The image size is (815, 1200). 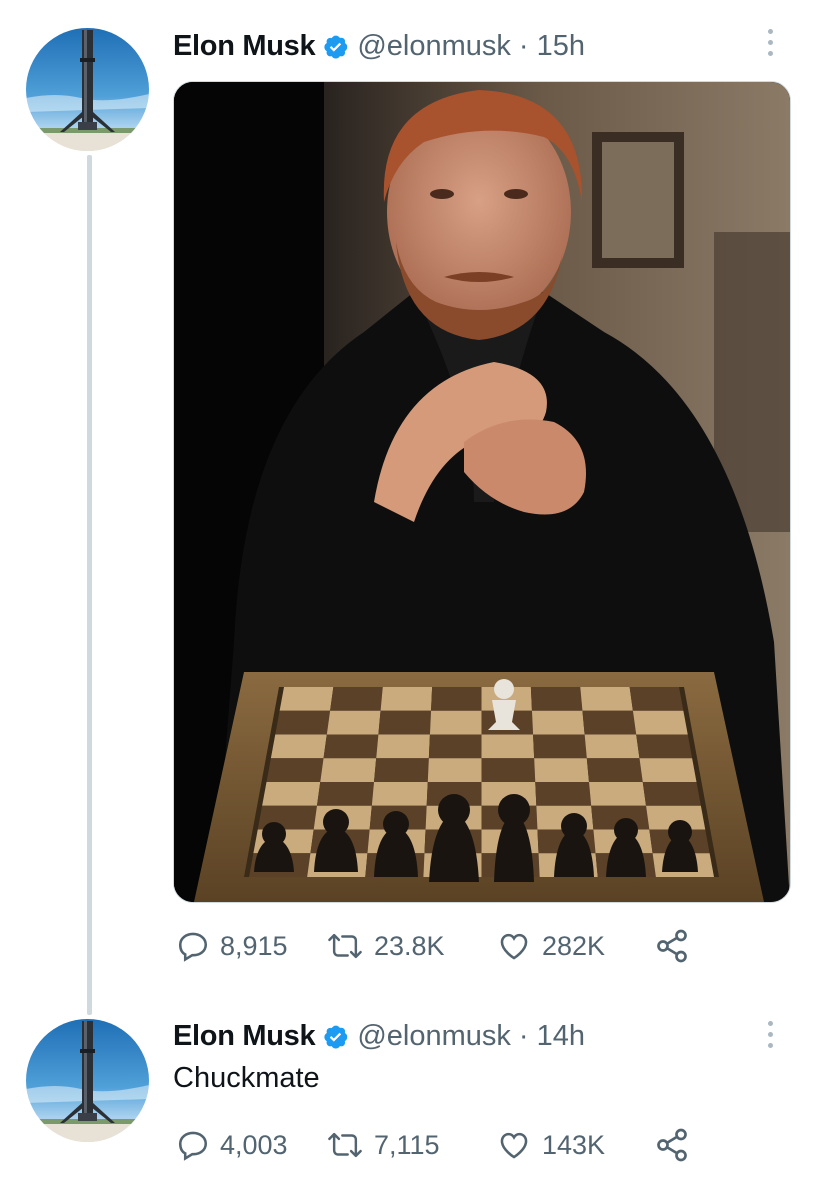 I want to click on retweet-button: 7,115, so click(x=383, y=1145).